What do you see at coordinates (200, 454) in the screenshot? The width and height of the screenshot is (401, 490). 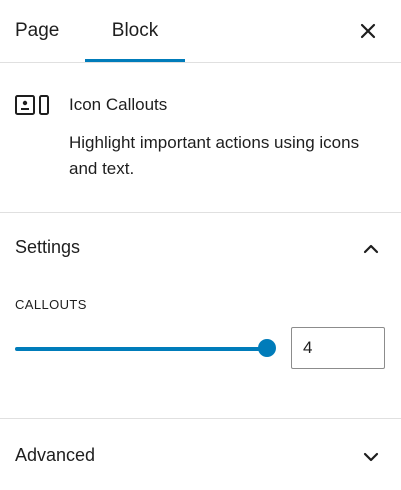 I see `advanced-panel-toggle: Advanced` at bounding box center [200, 454].